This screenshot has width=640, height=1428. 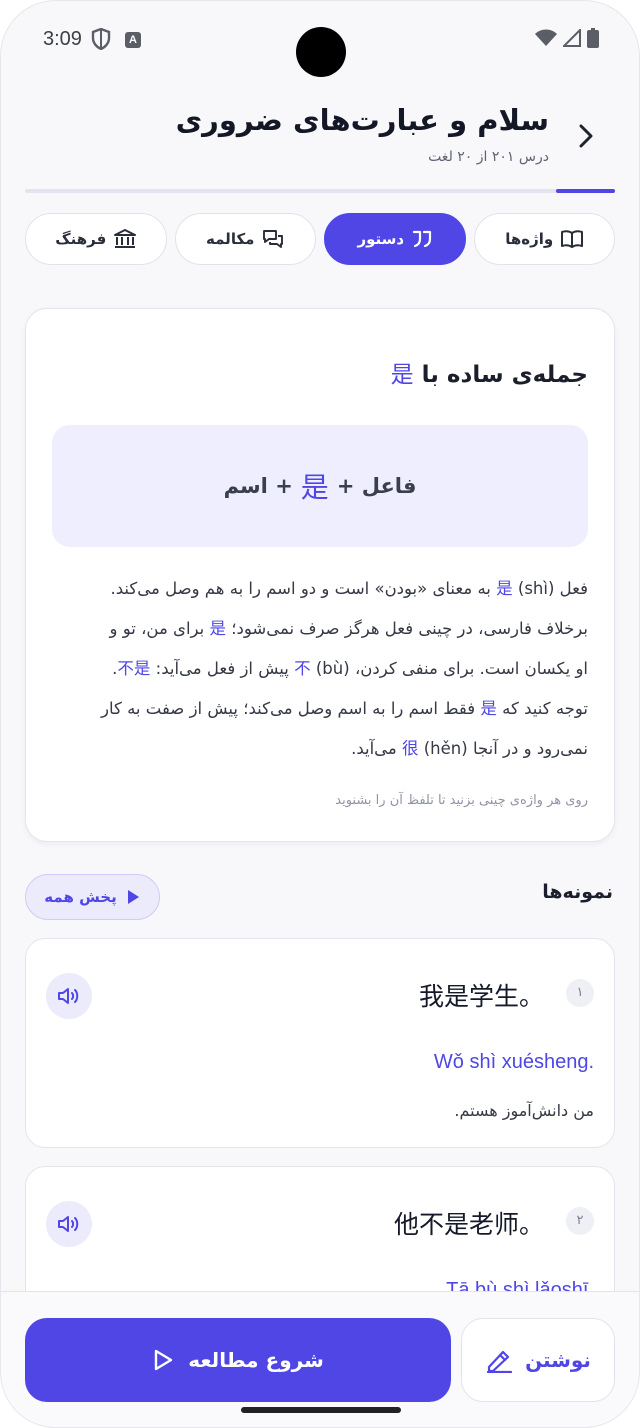 I want to click on museum-icon, so click(x=125, y=238).